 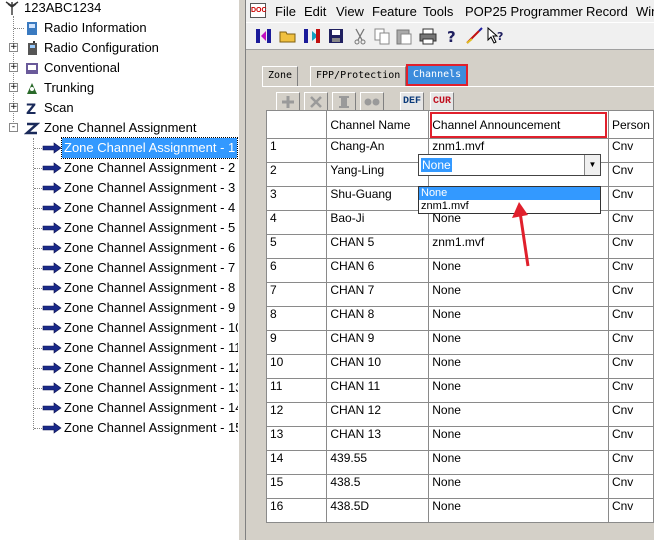 What do you see at coordinates (315, 11) in the screenshot?
I see `menu-edit: Edit` at bounding box center [315, 11].